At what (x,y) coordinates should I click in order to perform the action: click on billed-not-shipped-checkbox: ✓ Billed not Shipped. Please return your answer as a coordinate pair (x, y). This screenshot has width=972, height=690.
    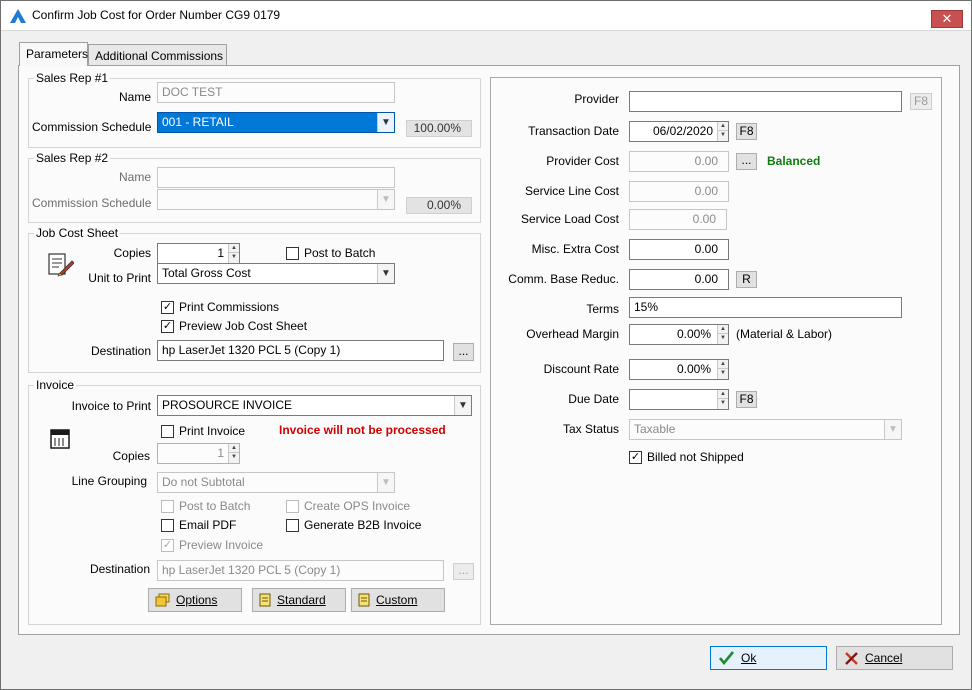
    Looking at the image, I should click on (699, 458).